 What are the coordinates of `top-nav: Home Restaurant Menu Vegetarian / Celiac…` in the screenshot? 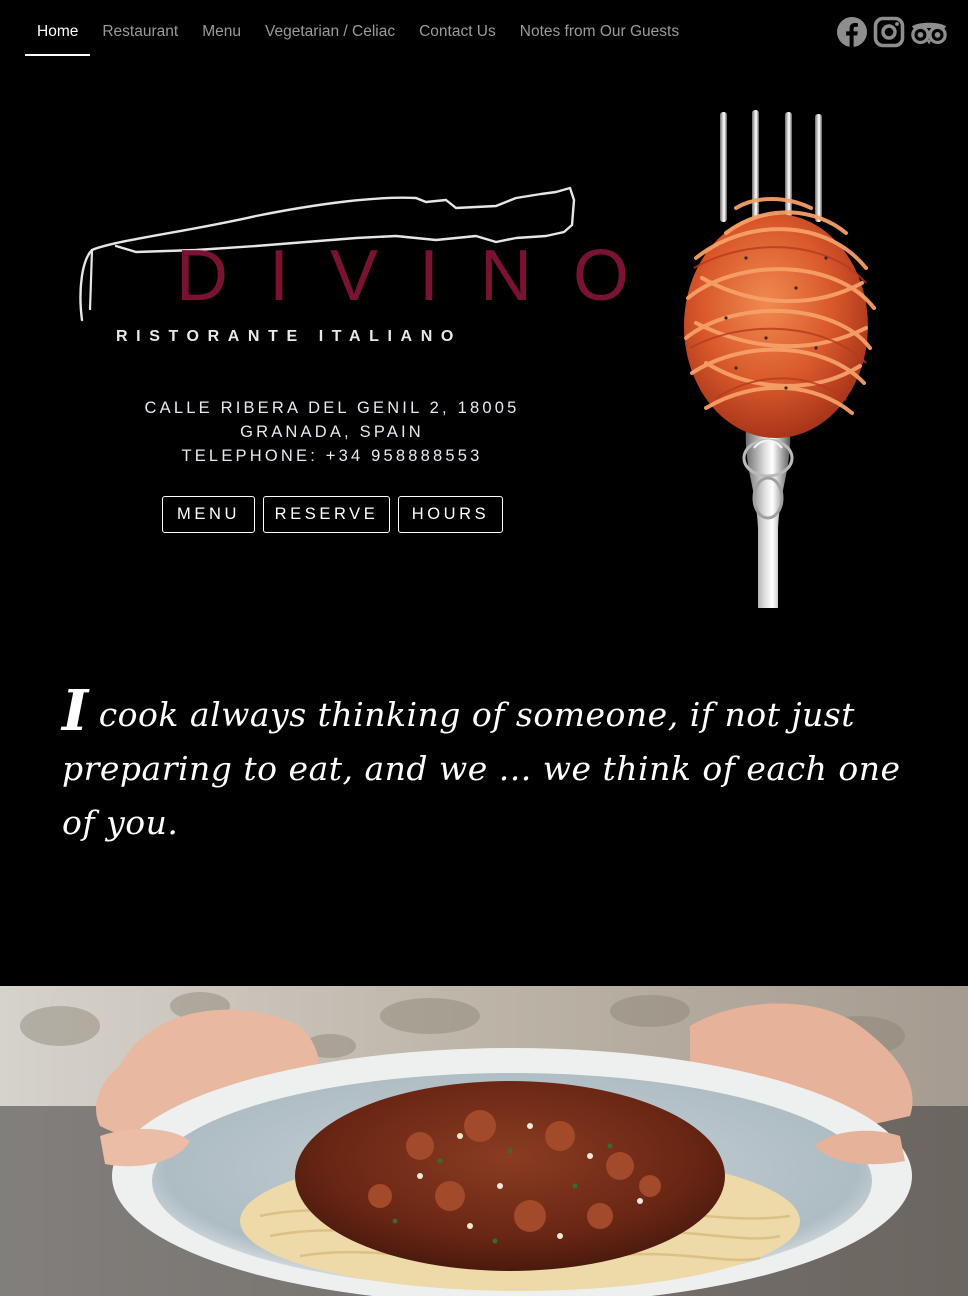 It's located at (484, 32).